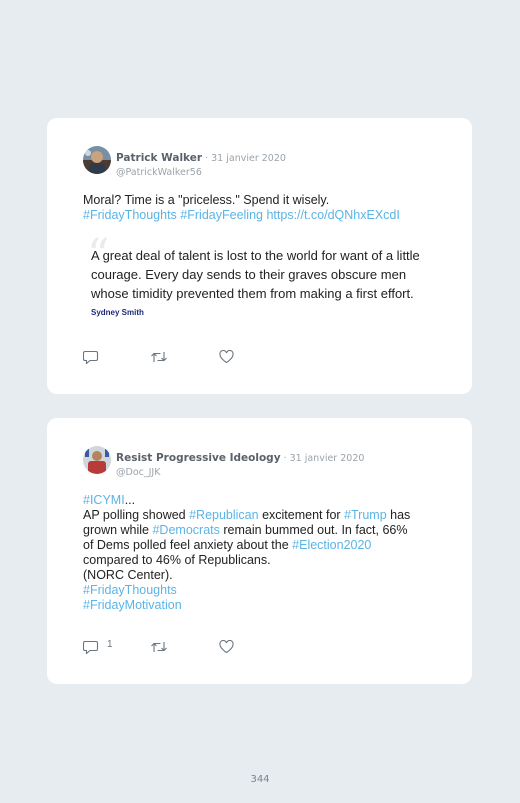 Image resolution: width=520 pixels, height=803 pixels. What do you see at coordinates (98, 646) in the screenshot?
I see `reply-icon: 1` at bounding box center [98, 646].